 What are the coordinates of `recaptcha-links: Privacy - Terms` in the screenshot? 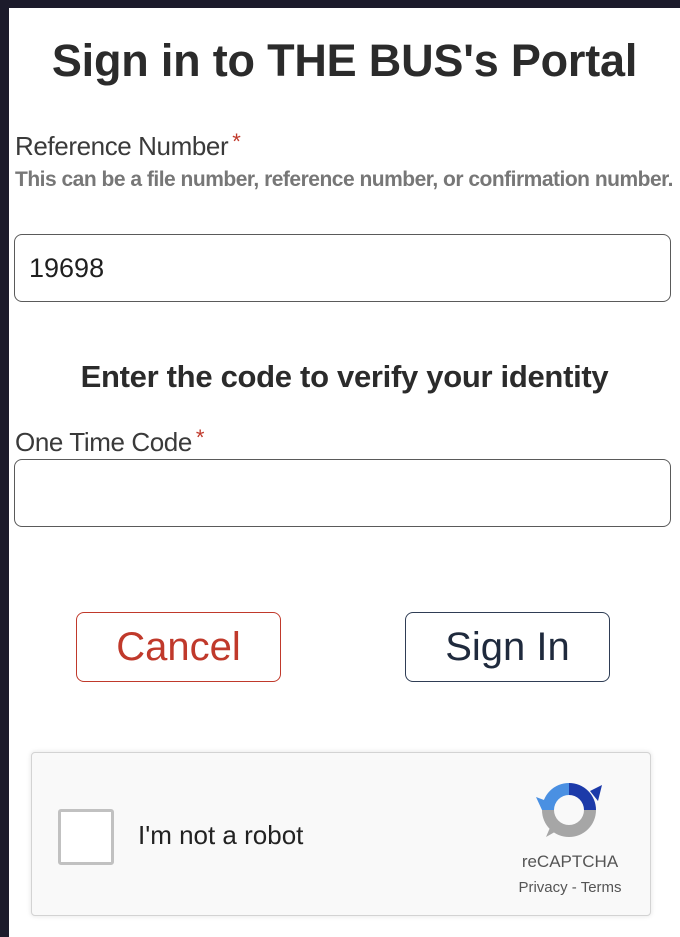 It's located at (570, 888).